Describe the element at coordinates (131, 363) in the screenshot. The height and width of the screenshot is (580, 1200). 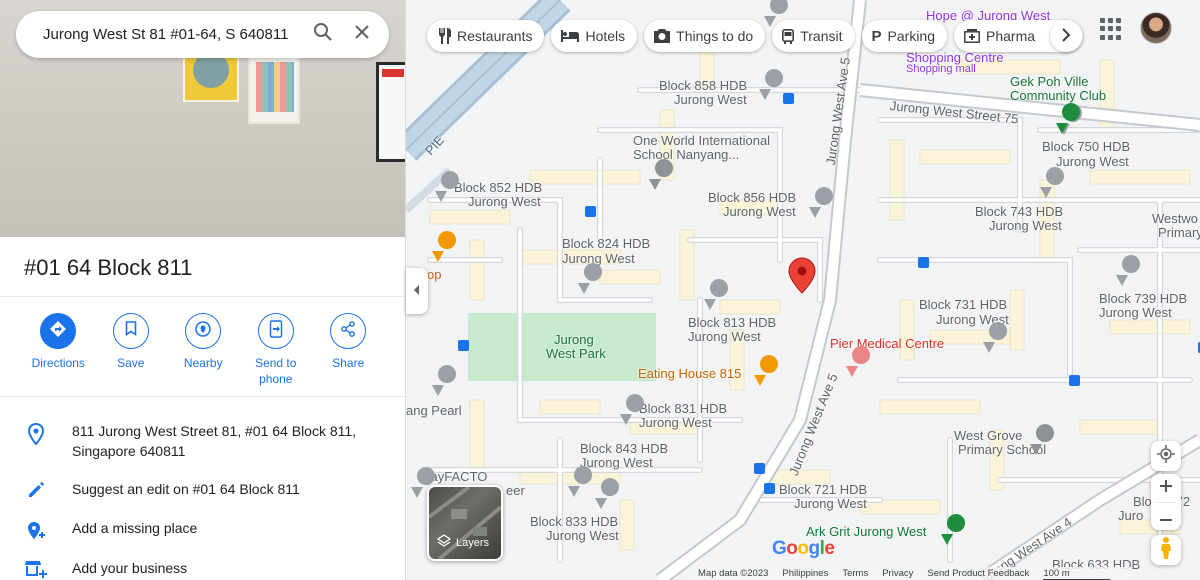
I see `action-label: Save` at that location.